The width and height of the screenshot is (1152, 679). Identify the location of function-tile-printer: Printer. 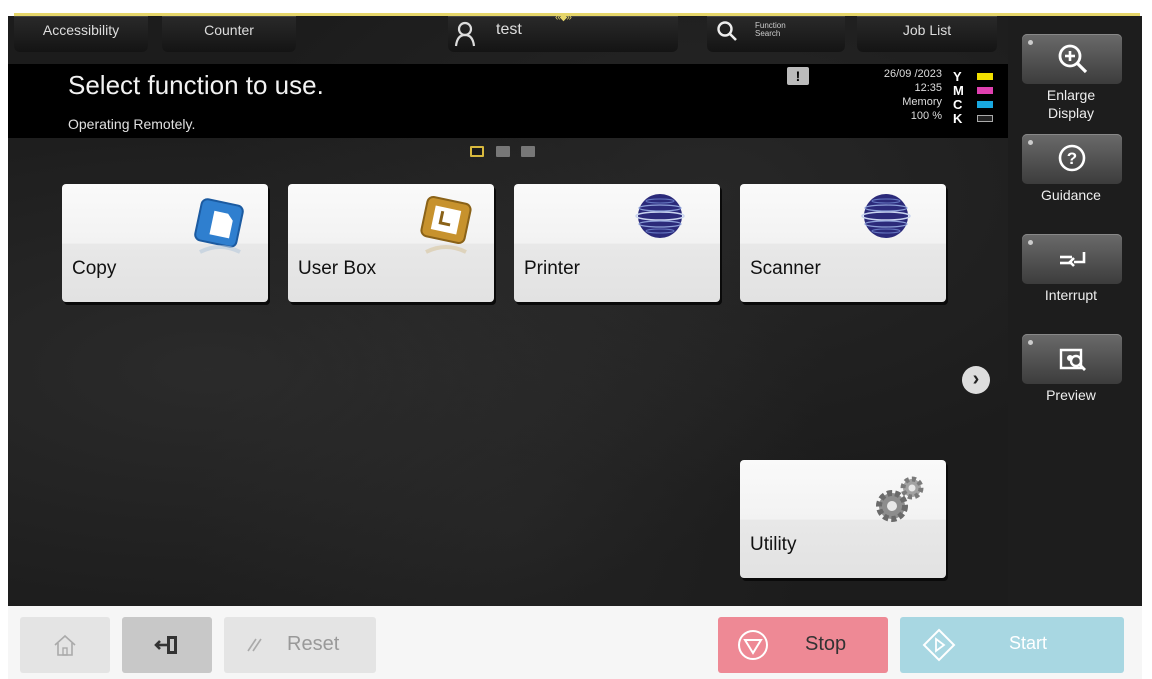
(617, 243).